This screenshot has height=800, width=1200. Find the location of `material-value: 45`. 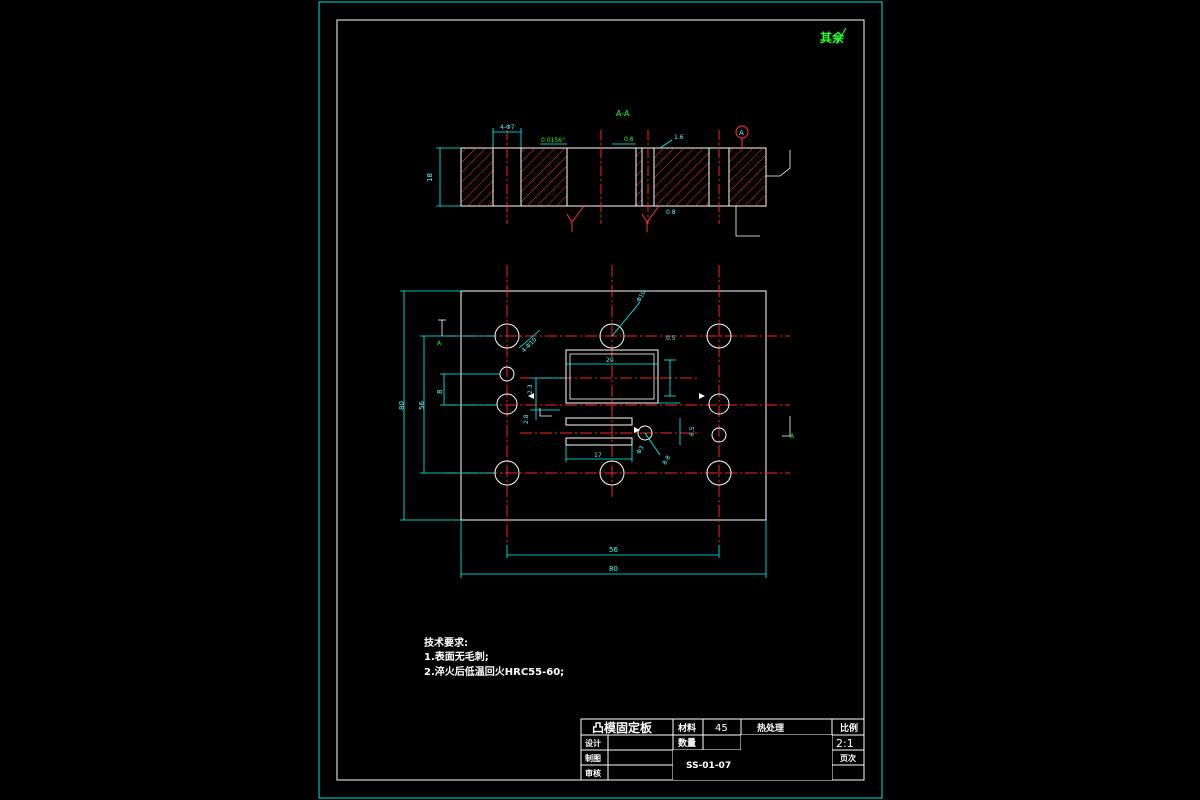

material-value: 45 is located at coordinates (721, 728).